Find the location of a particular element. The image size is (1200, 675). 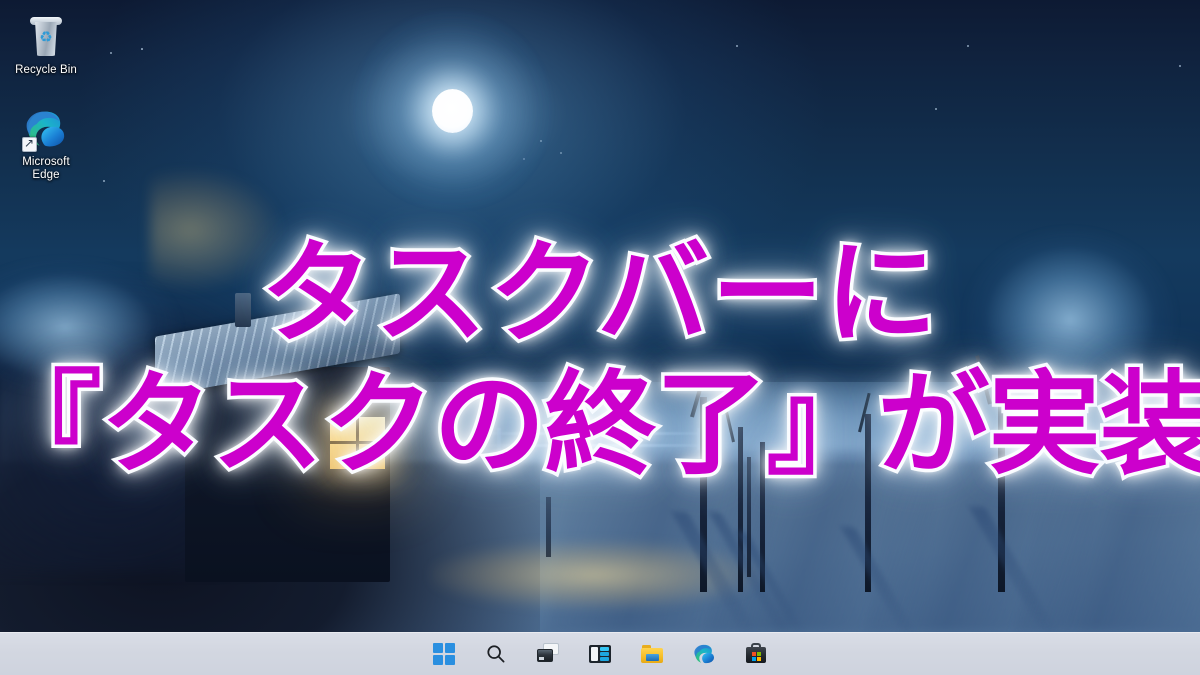

task-view-button is located at coordinates (548, 654).